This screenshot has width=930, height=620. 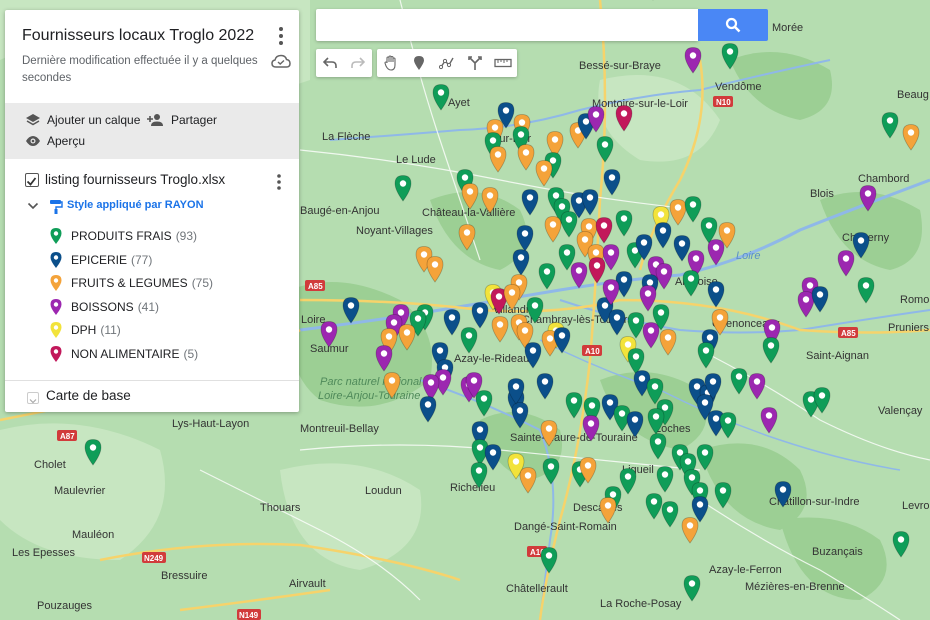 I want to click on place-label: Bessé-sur-Braye, so click(x=620, y=66).